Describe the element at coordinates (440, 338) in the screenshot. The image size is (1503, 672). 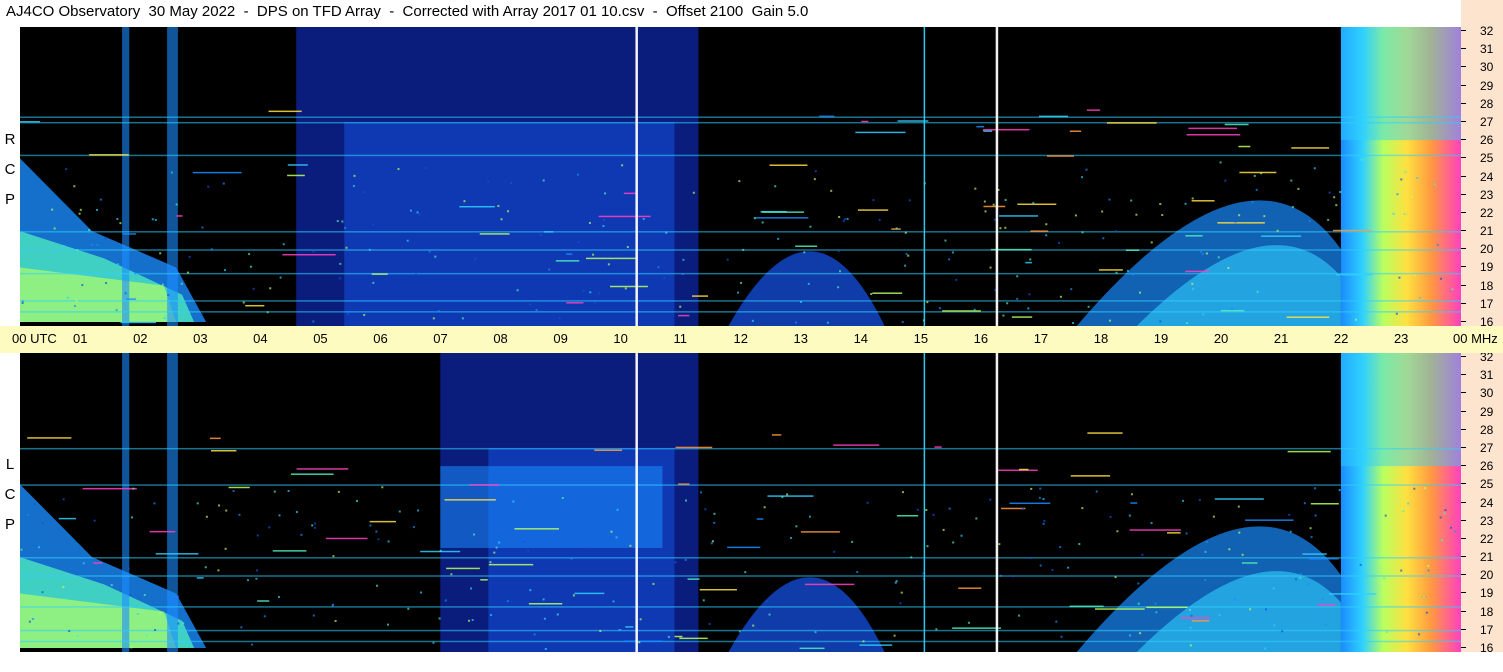
I see `time-tick-7: 07` at that location.